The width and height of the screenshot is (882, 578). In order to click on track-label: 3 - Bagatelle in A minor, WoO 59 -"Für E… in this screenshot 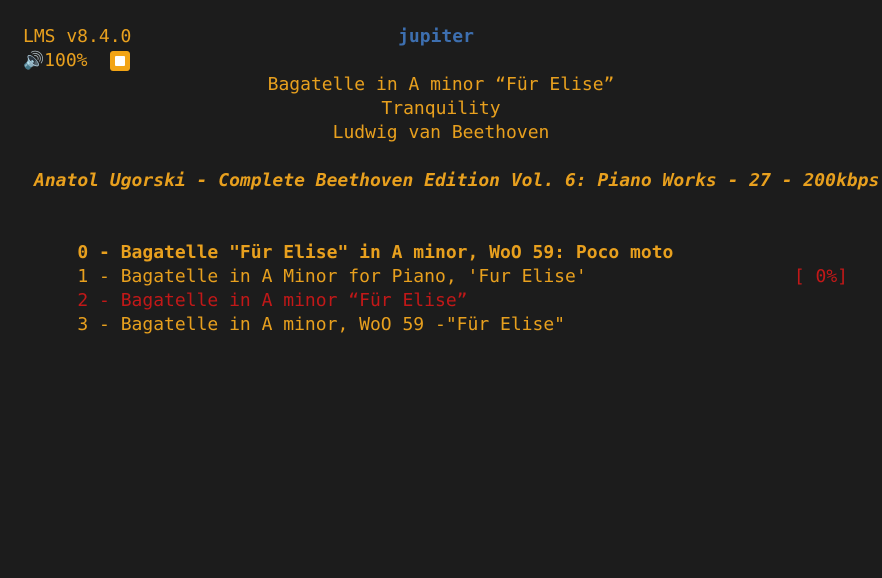, I will do `click(321, 324)`.